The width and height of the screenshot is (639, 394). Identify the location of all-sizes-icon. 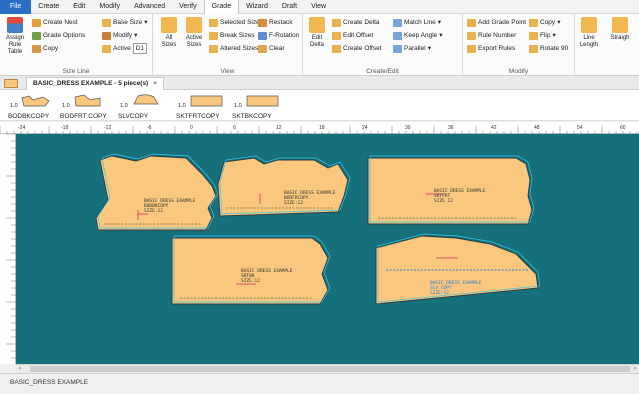
(169, 25).